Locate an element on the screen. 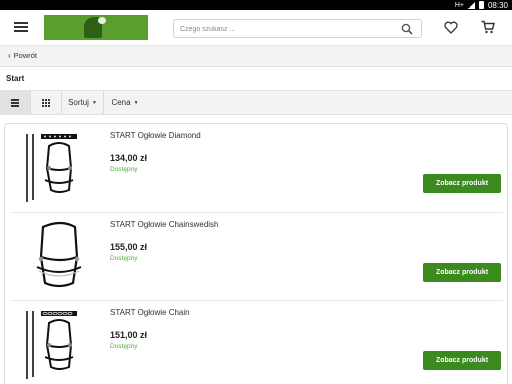  wishlist-heart-icon is located at coordinates (451, 27).